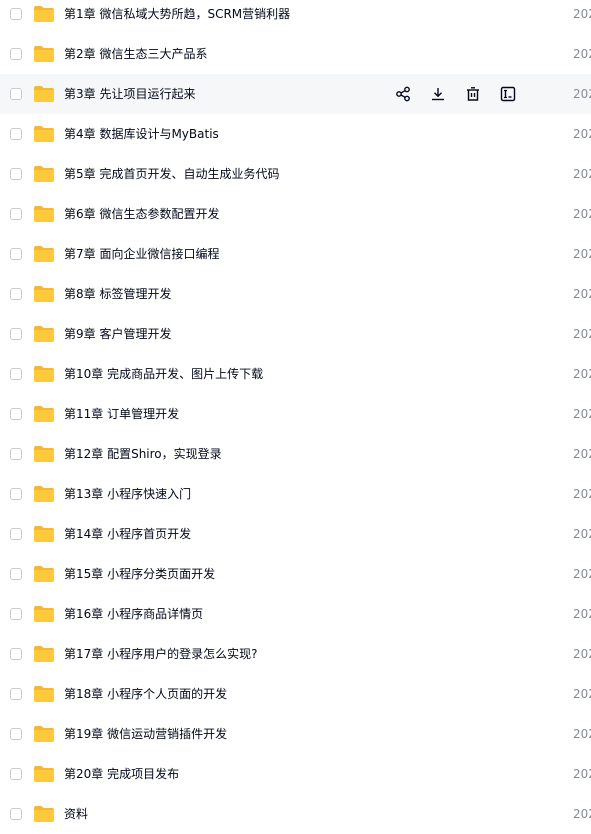 Image resolution: width=591 pixels, height=834 pixels. What do you see at coordinates (117, 334) in the screenshot?
I see `file-name: 第9章 客户管理开发` at bounding box center [117, 334].